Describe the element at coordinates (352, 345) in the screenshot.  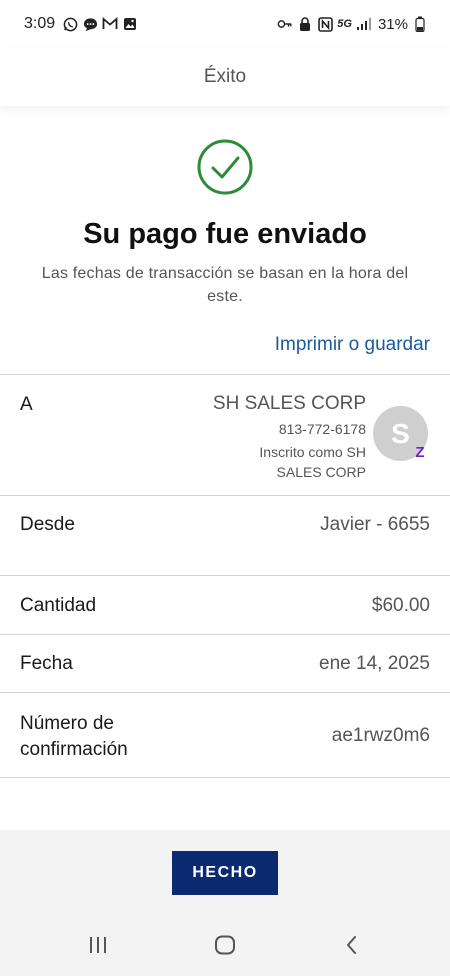
I see `print-or-save-link: Imprimir o guardar` at that location.